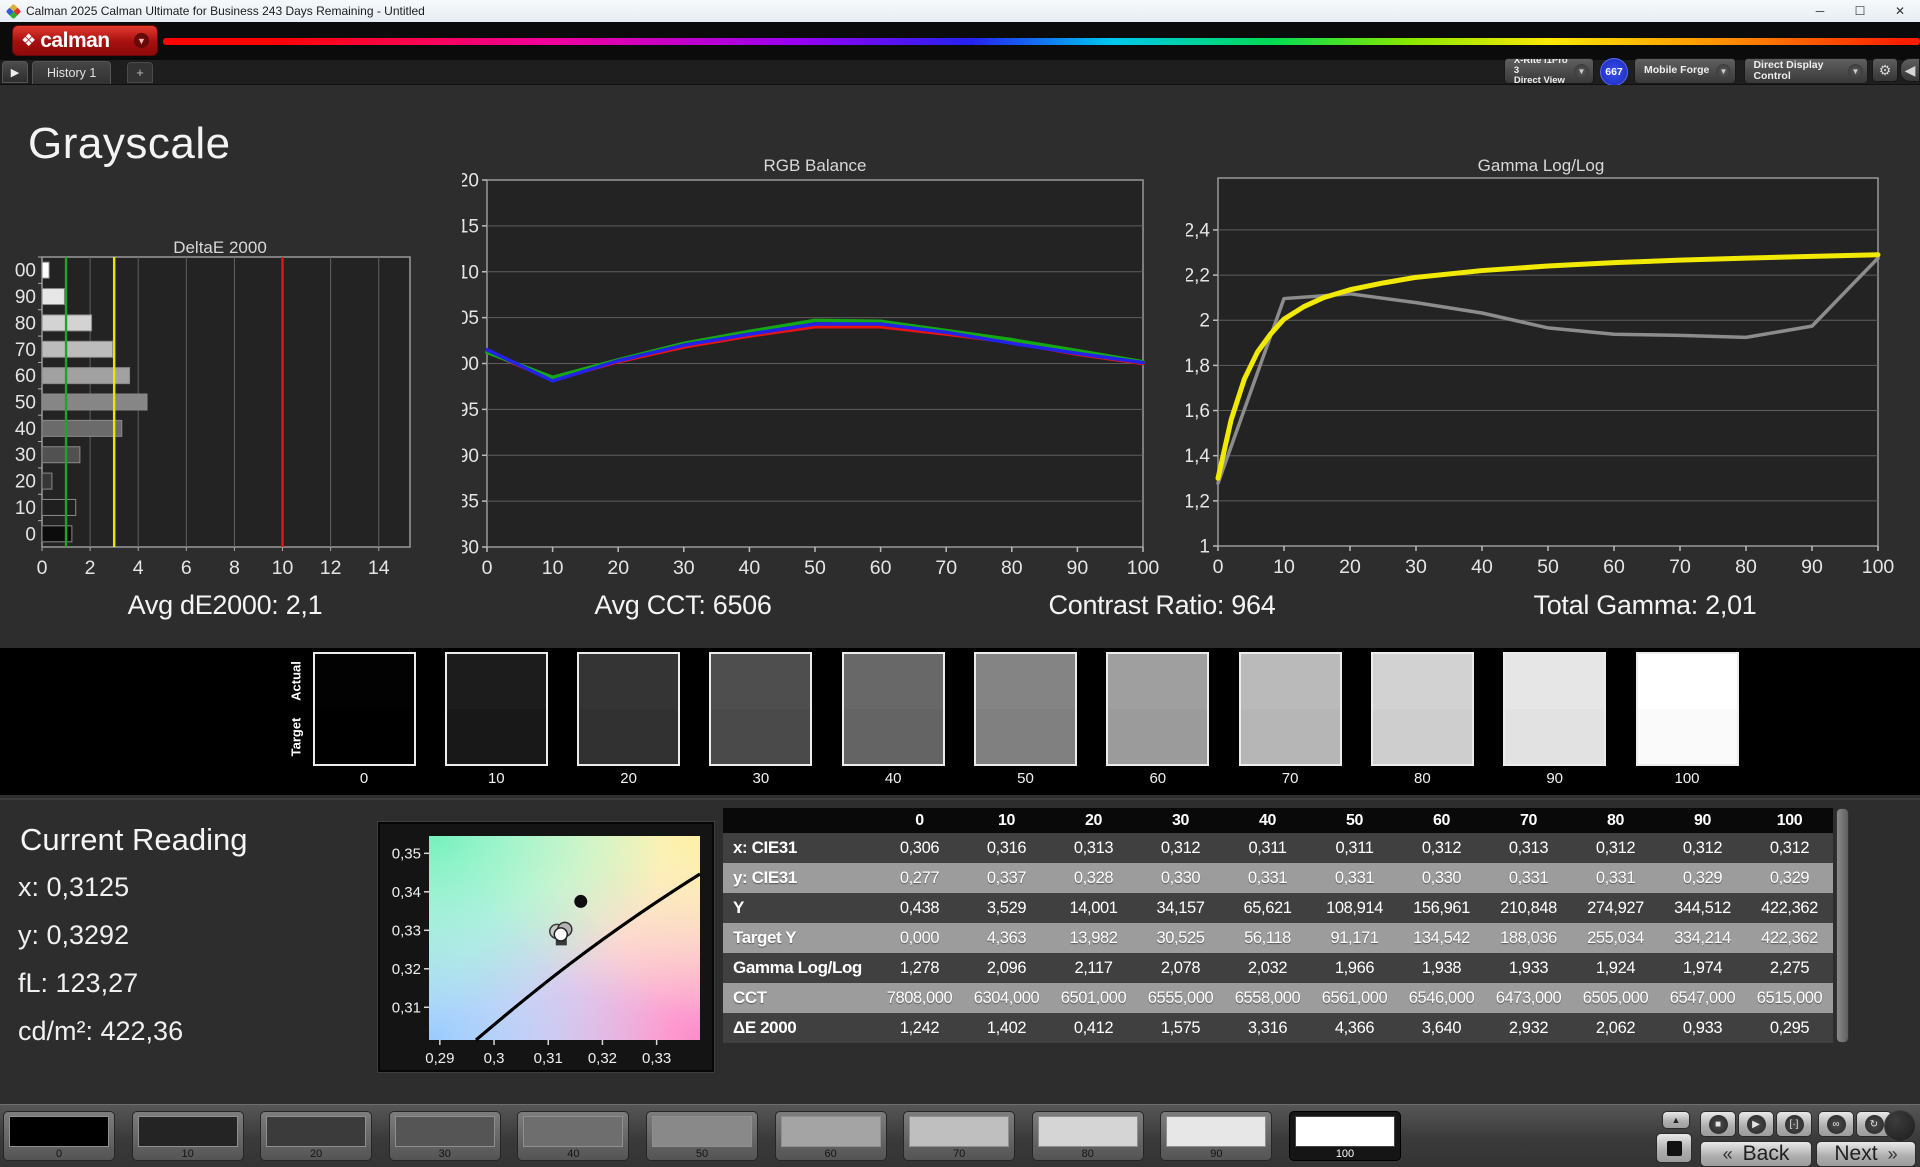 This screenshot has height=1167, width=1920. What do you see at coordinates (960, 721) in the screenshot?
I see `grayscale-swatch-band: Actual Target 0 10 20 30 40 50 60 70 80 90 100` at bounding box center [960, 721].